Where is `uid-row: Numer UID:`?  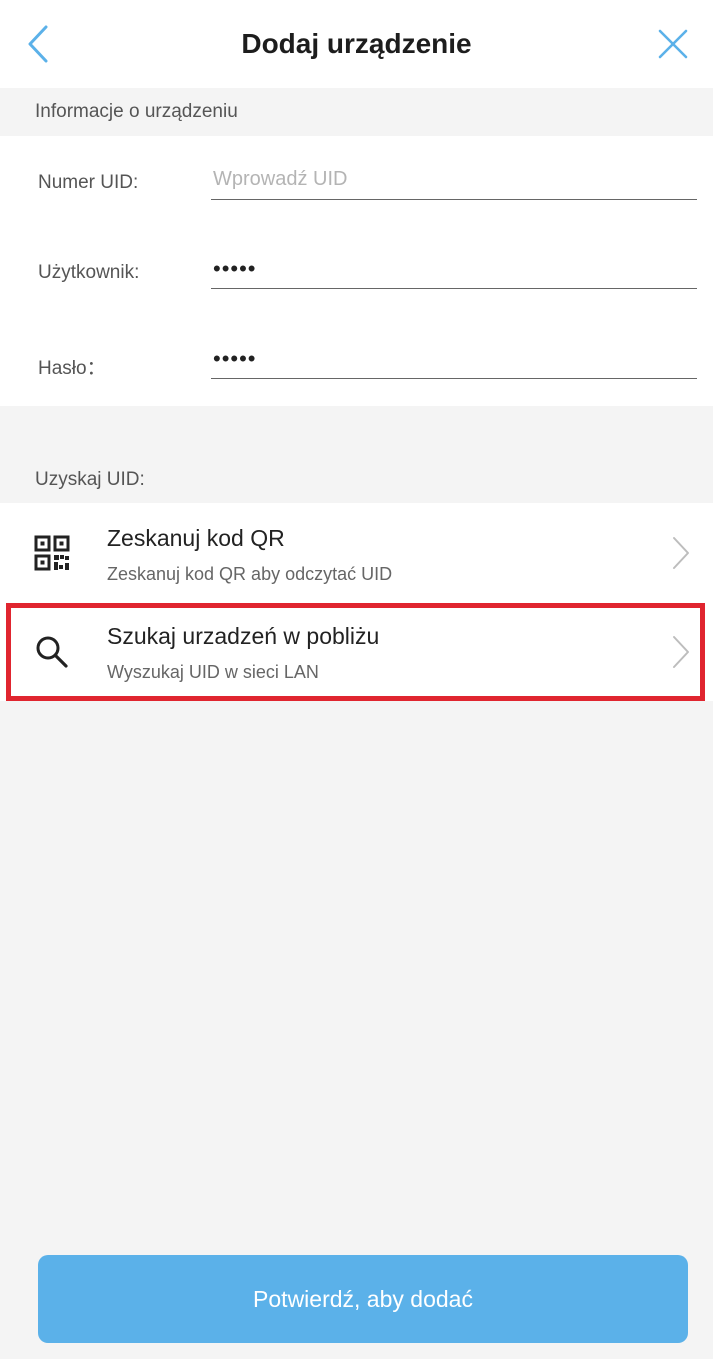 uid-row: Numer UID: is located at coordinates (356, 181).